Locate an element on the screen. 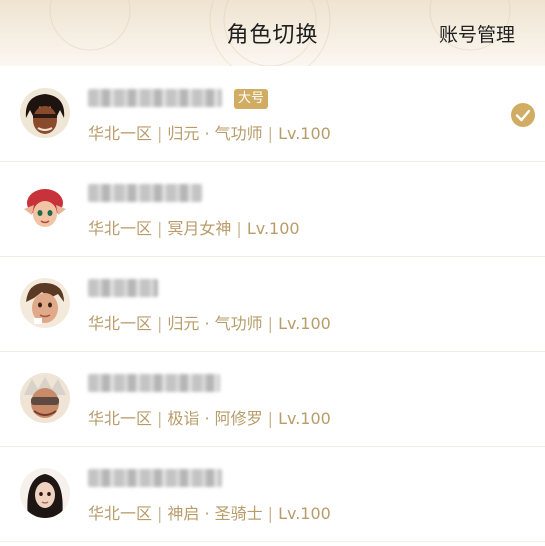  character-info: 华北一区 | 冥月女神 | Lv.100 is located at coordinates (194, 227).